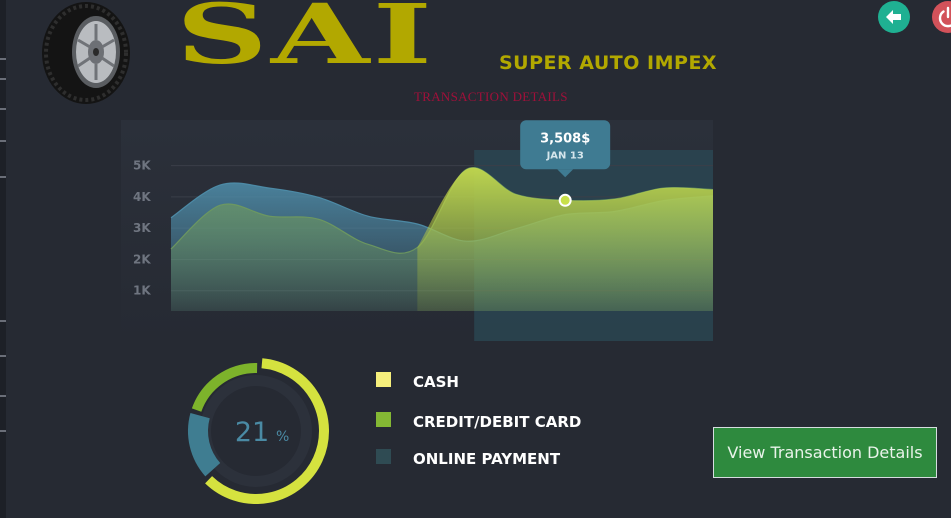  What do you see at coordinates (86, 53) in the screenshot?
I see `tire-logo-icon` at bounding box center [86, 53].